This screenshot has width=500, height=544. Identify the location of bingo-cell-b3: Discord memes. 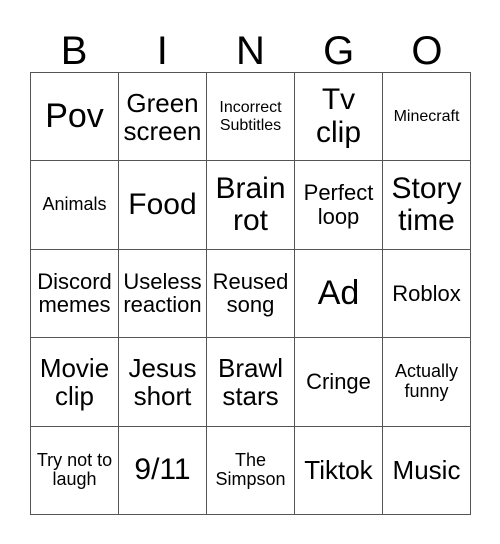
(75, 294).